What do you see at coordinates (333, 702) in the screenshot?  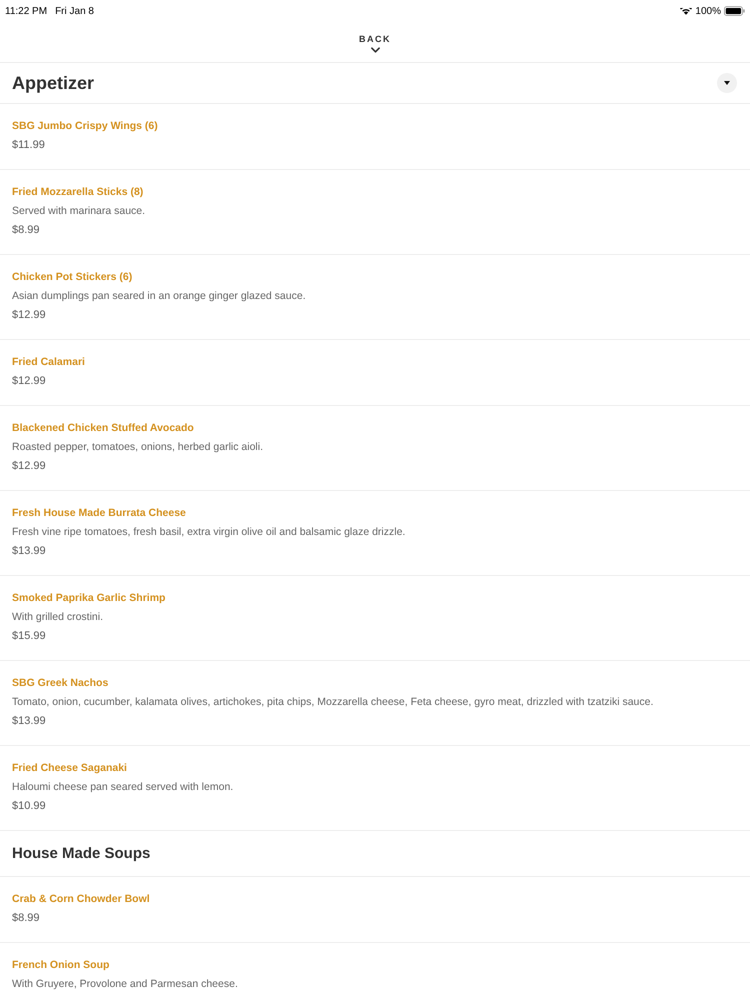 I see `item-description: Tomato, onion, cucumber, kalamata olives, artichokes, pita chips, Mozzarella cheese, Feta cheese, gyro meat, drizzled with tzatziki sauce.` at bounding box center [333, 702].